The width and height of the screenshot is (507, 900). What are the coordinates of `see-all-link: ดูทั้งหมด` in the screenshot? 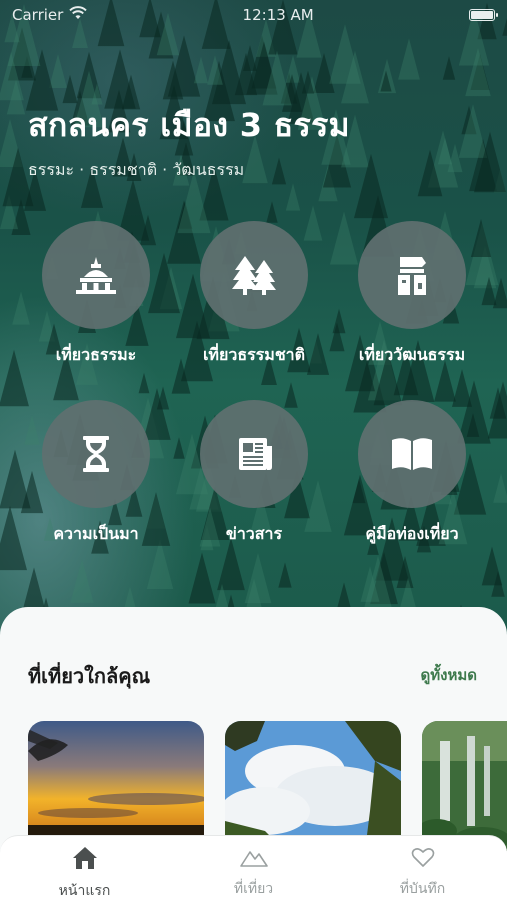 It's located at (449, 675).